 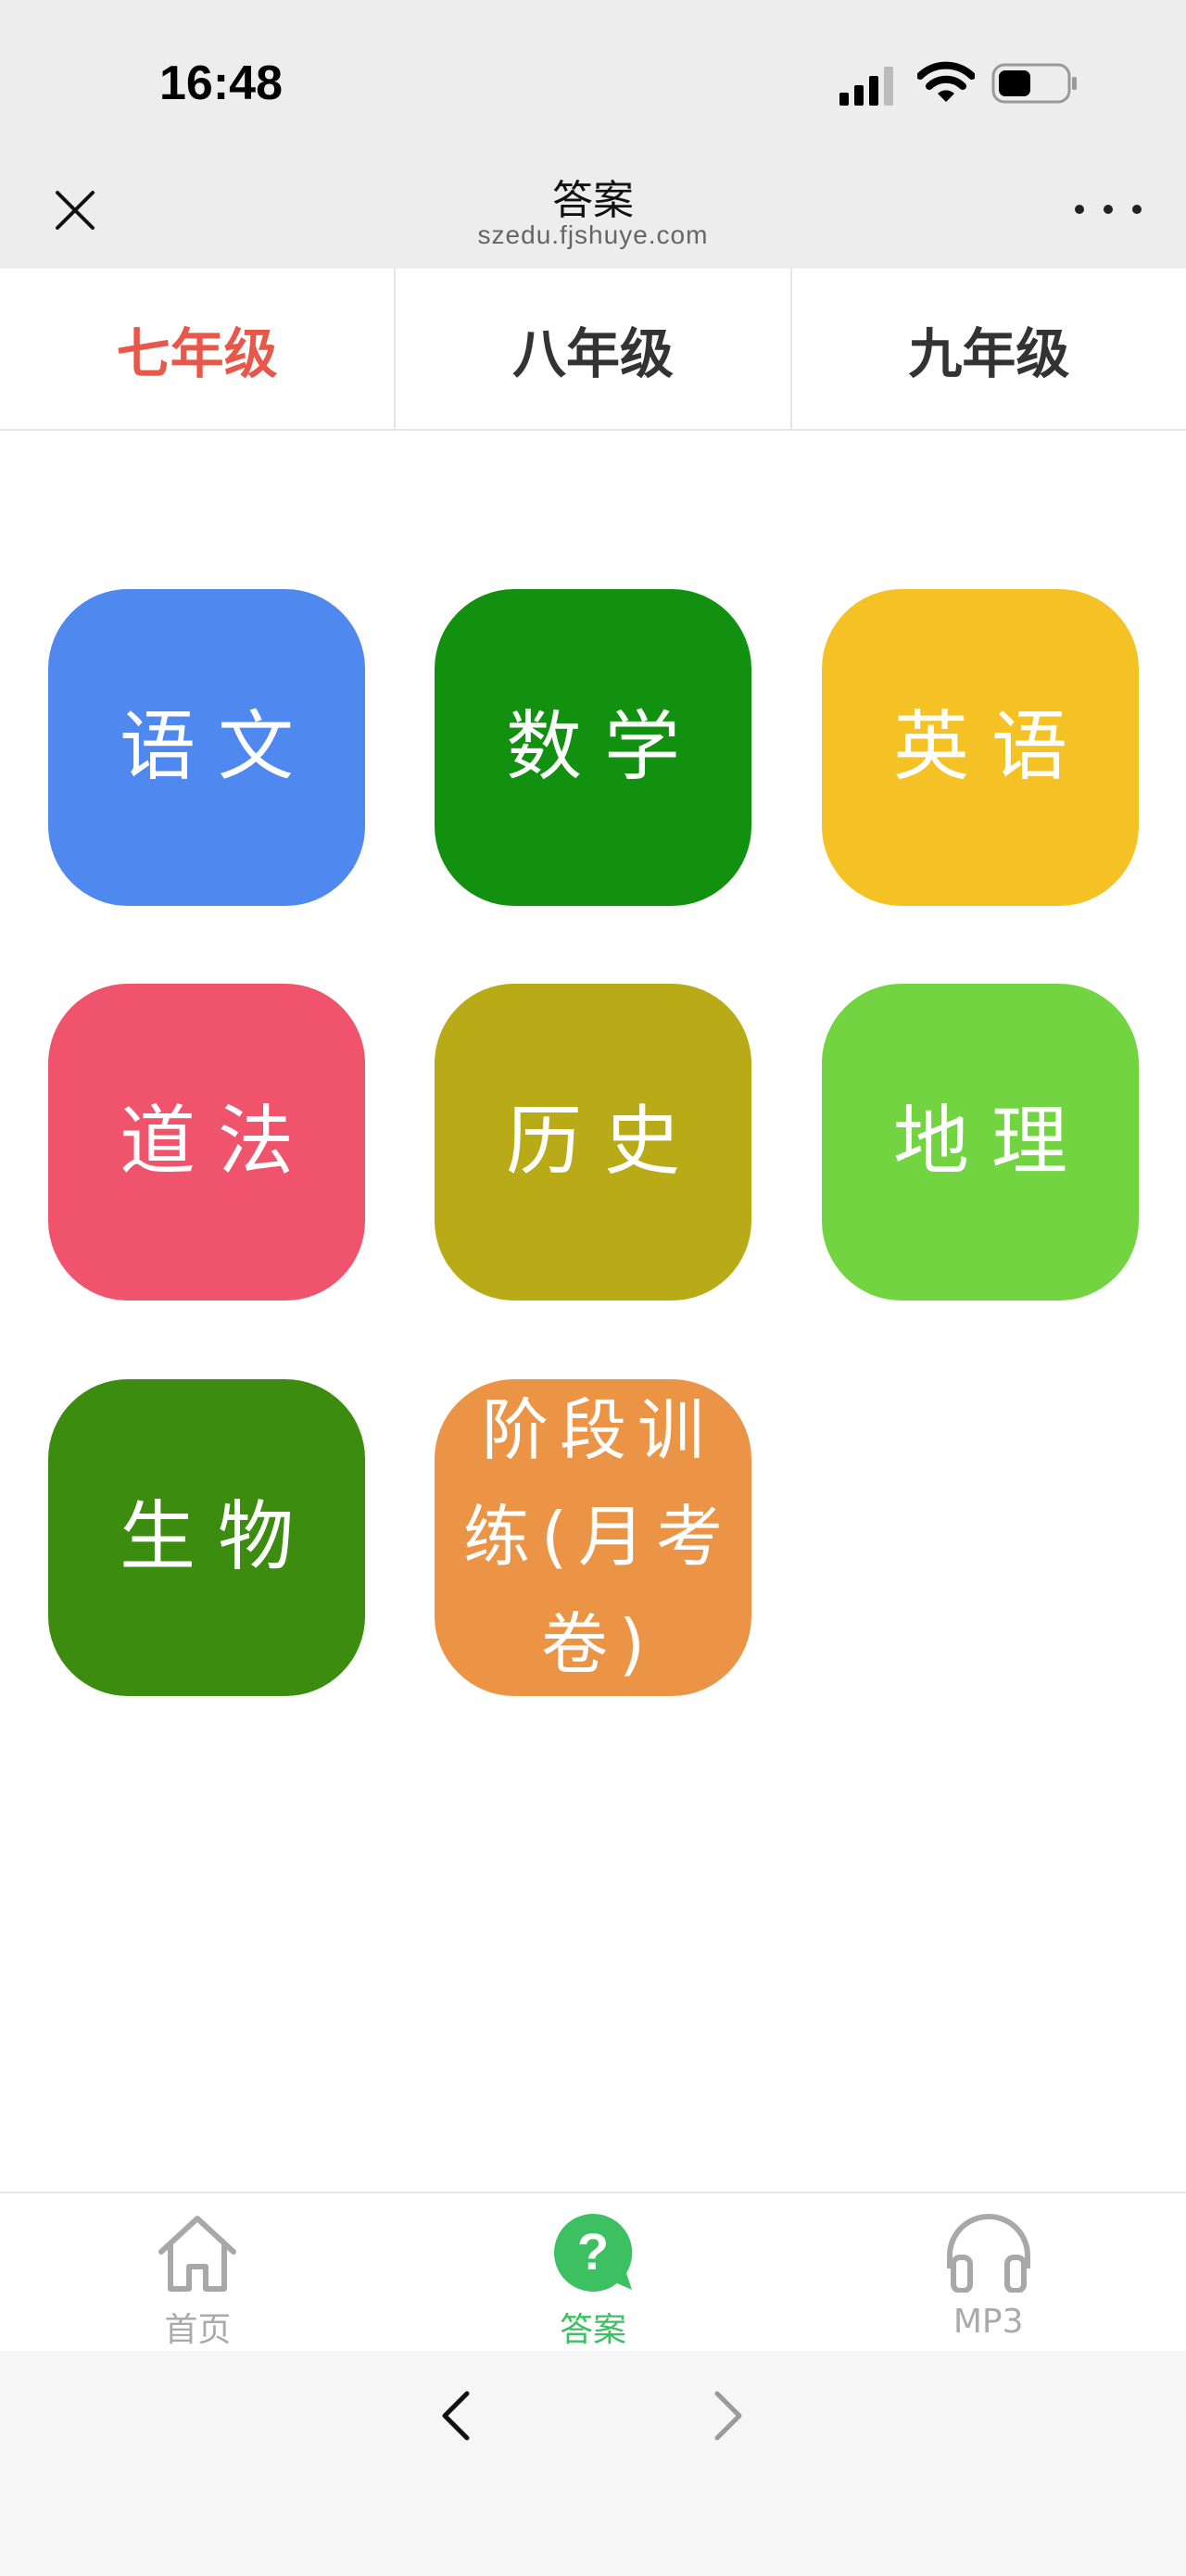 I want to click on subject-tile-history: 历史, so click(x=593, y=1142).